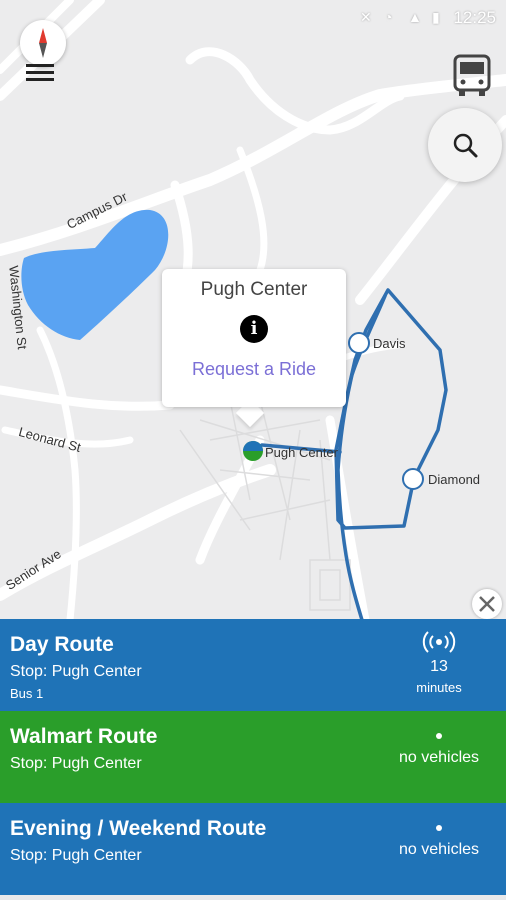 Image resolution: width=506 pixels, height=900 pixels. What do you see at coordinates (389, 343) in the screenshot?
I see `stop-label-davis: Davis` at bounding box center [389, 343].